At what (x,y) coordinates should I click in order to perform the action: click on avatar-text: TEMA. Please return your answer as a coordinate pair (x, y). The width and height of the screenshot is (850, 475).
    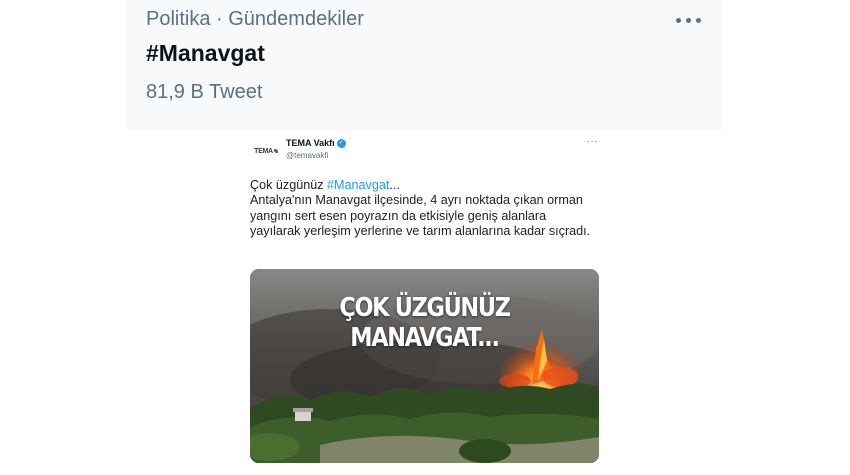
    Looking at the image, I should click on (263, 151).